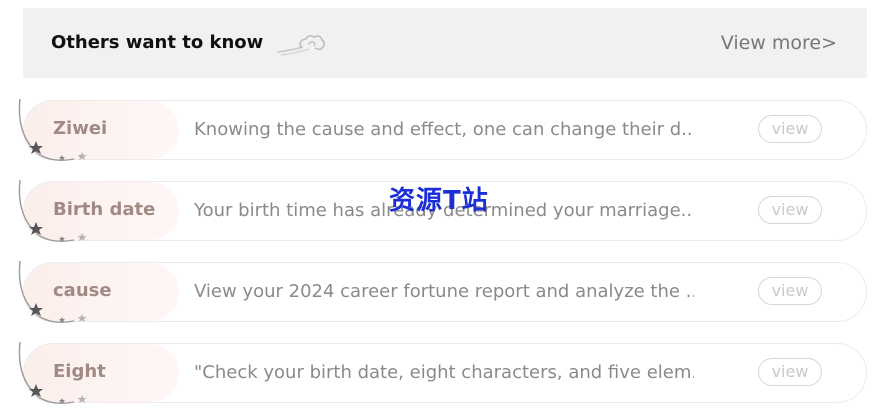  What do you see at coordinates (157, 42) in the screenshot?
I see `section-title: Others want to know` at bounding box center [157, 42].